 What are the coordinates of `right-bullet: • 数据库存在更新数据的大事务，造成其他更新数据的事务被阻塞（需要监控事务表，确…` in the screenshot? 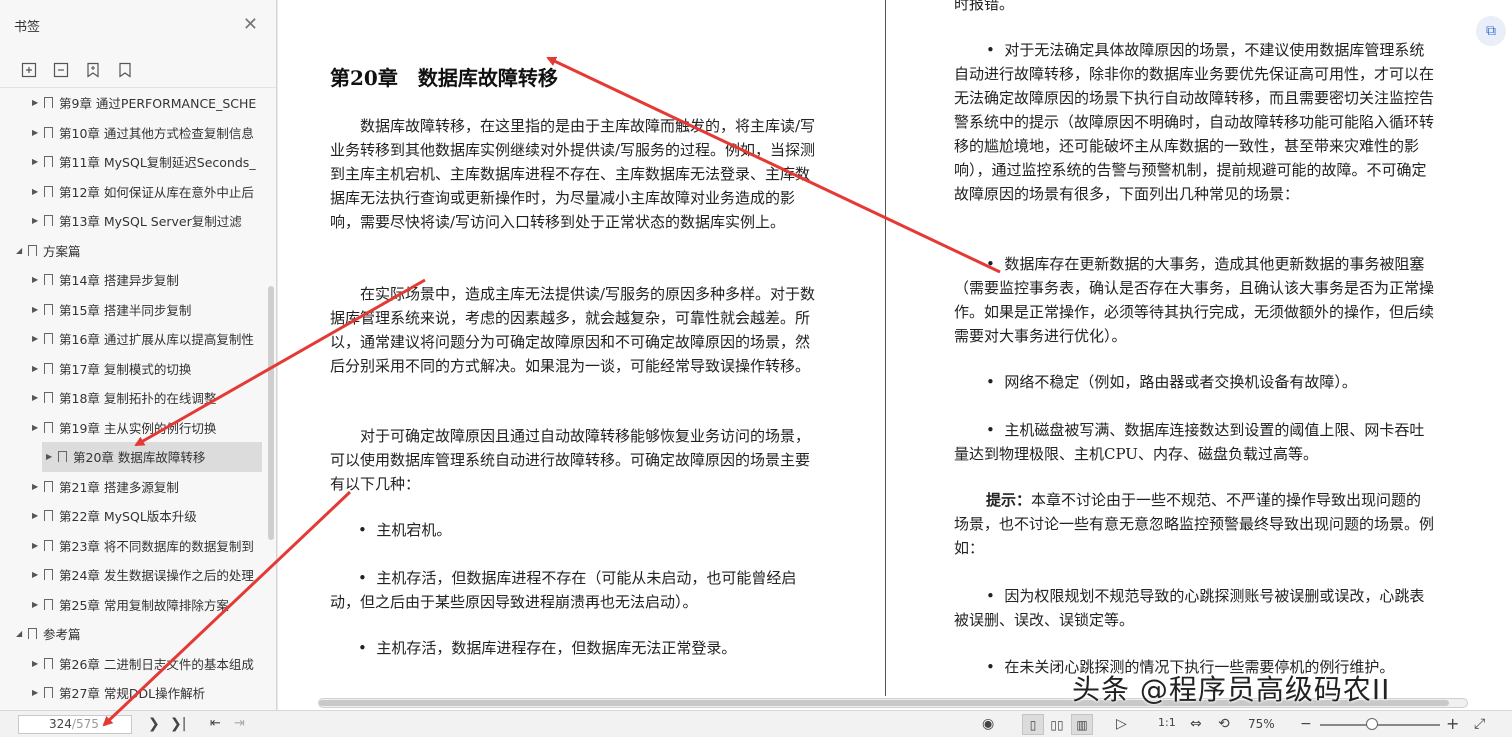 It's located at (1194, 300).